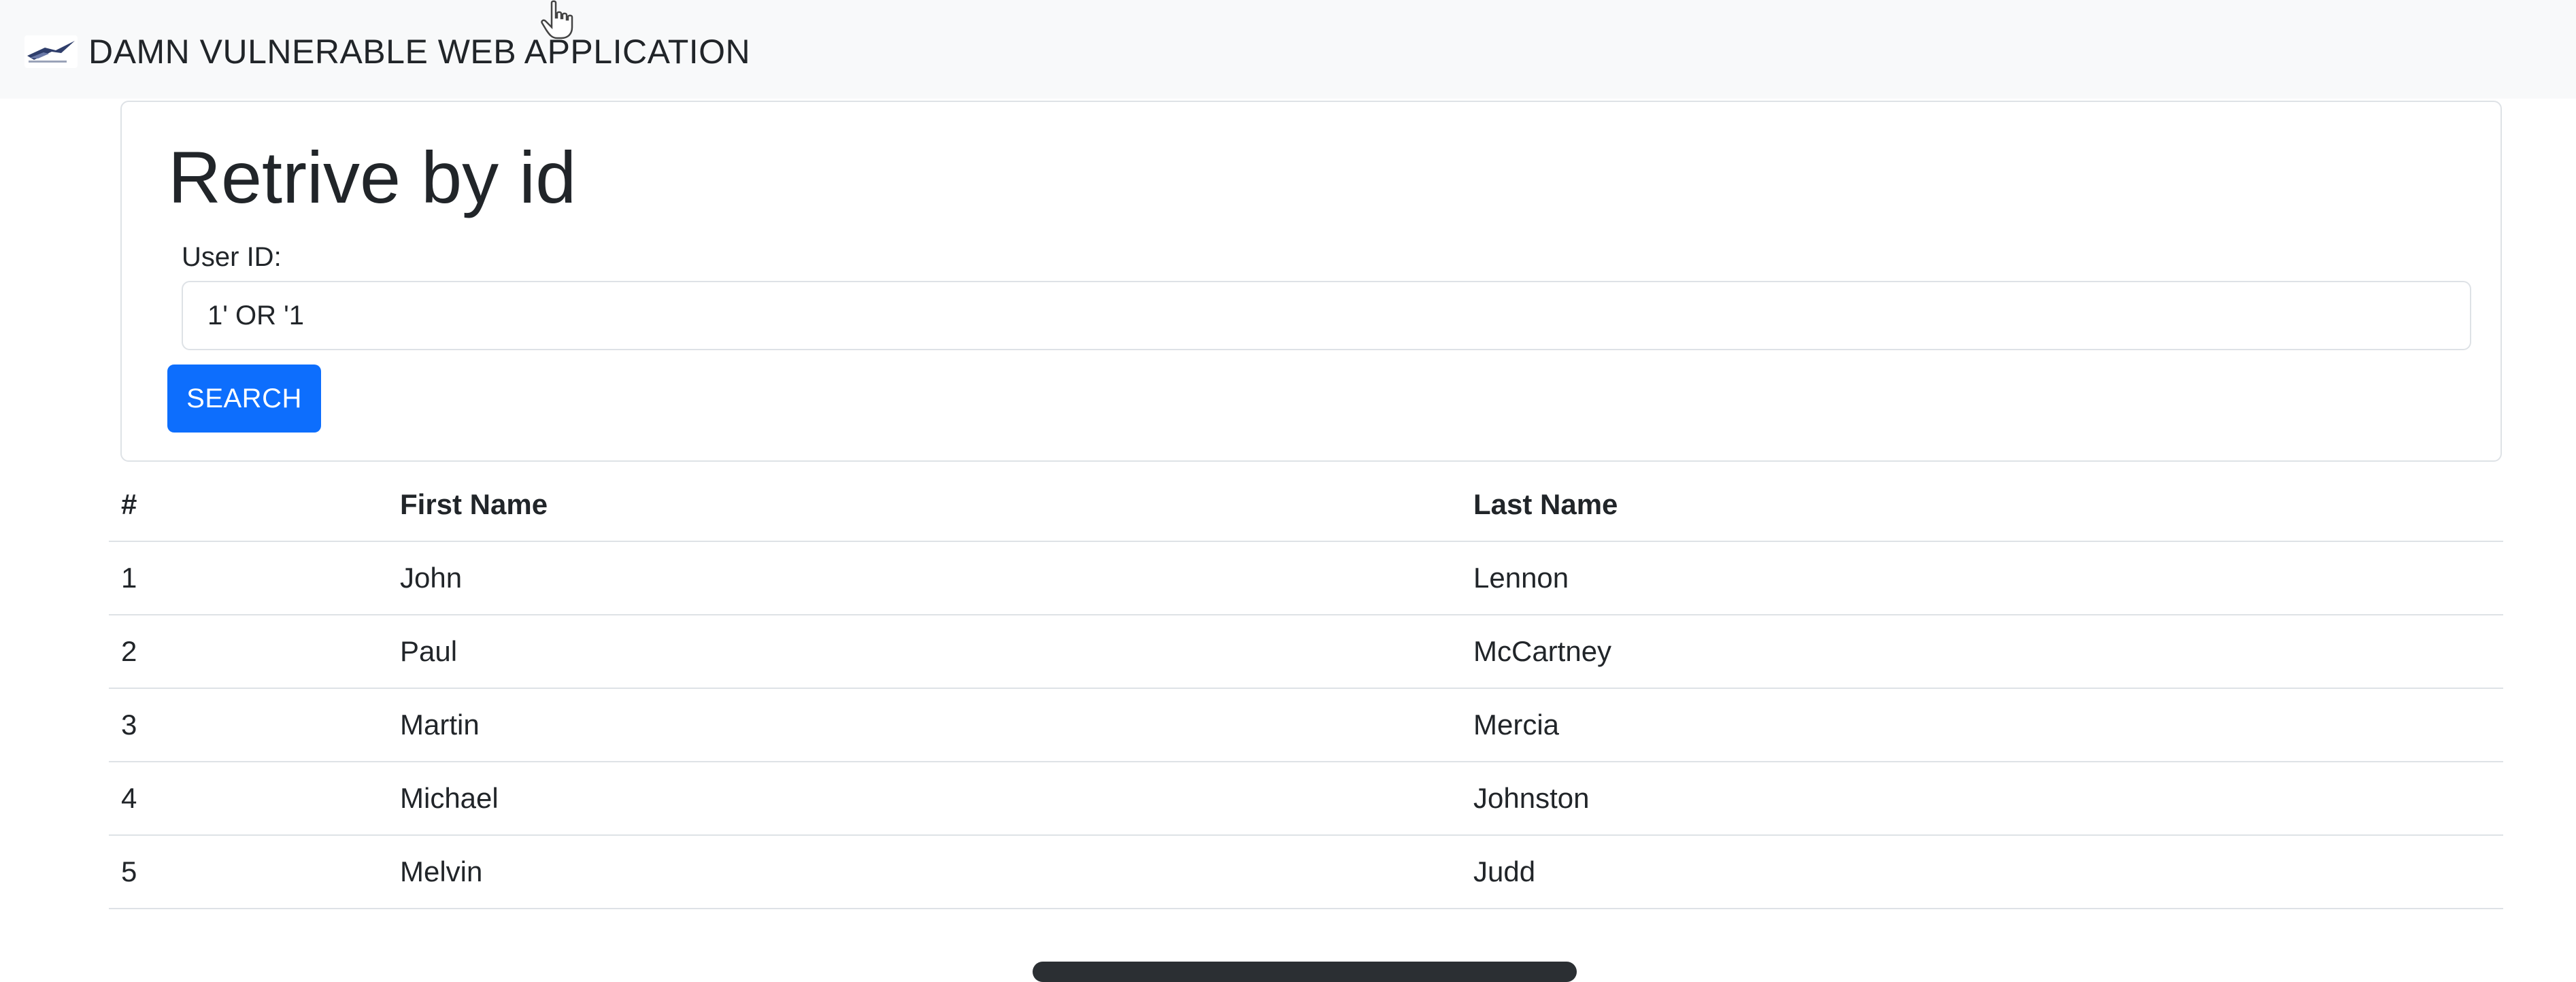  I want to click on search-button: SEARCH, so click(244, 399).